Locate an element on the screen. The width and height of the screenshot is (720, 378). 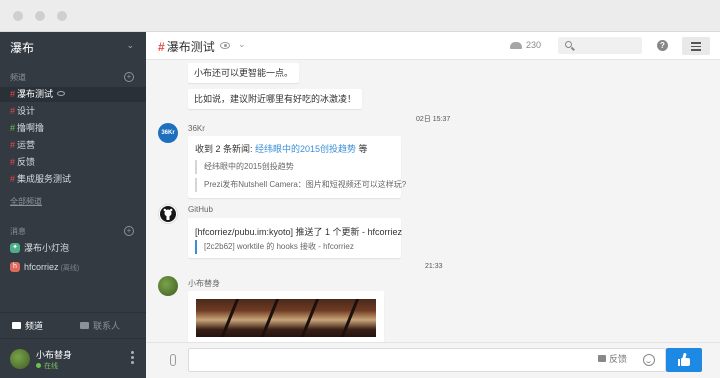
commit-item: [2c2b62] worktile 的 hooks 接收 - hfcorriez is located at coordinates (274, 247).